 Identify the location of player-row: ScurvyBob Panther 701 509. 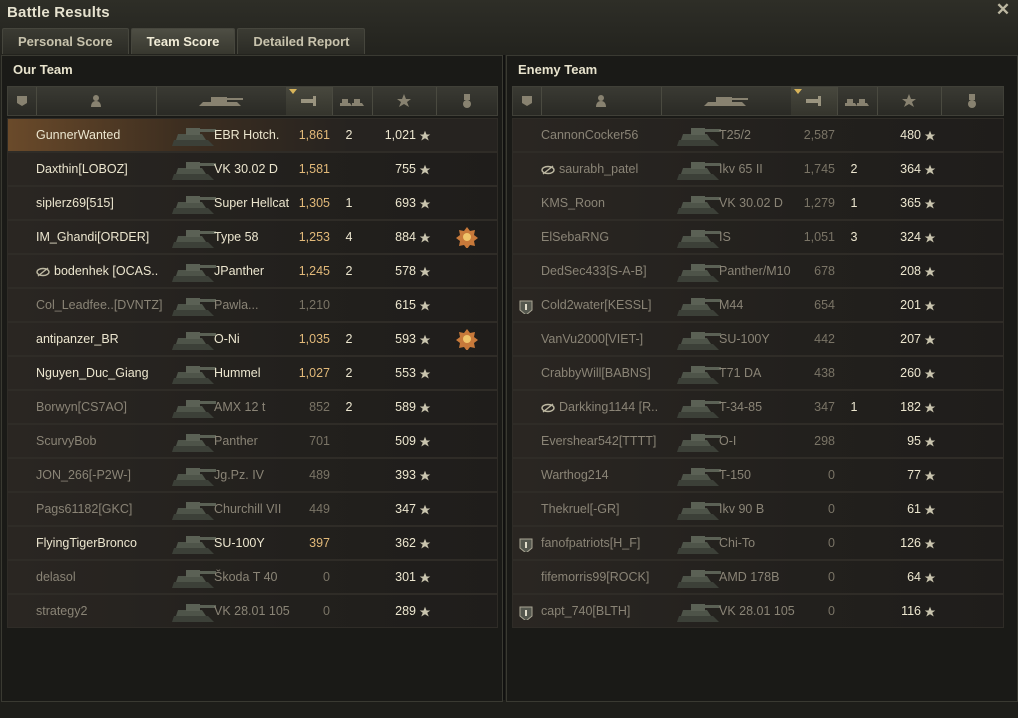
(252, 441).